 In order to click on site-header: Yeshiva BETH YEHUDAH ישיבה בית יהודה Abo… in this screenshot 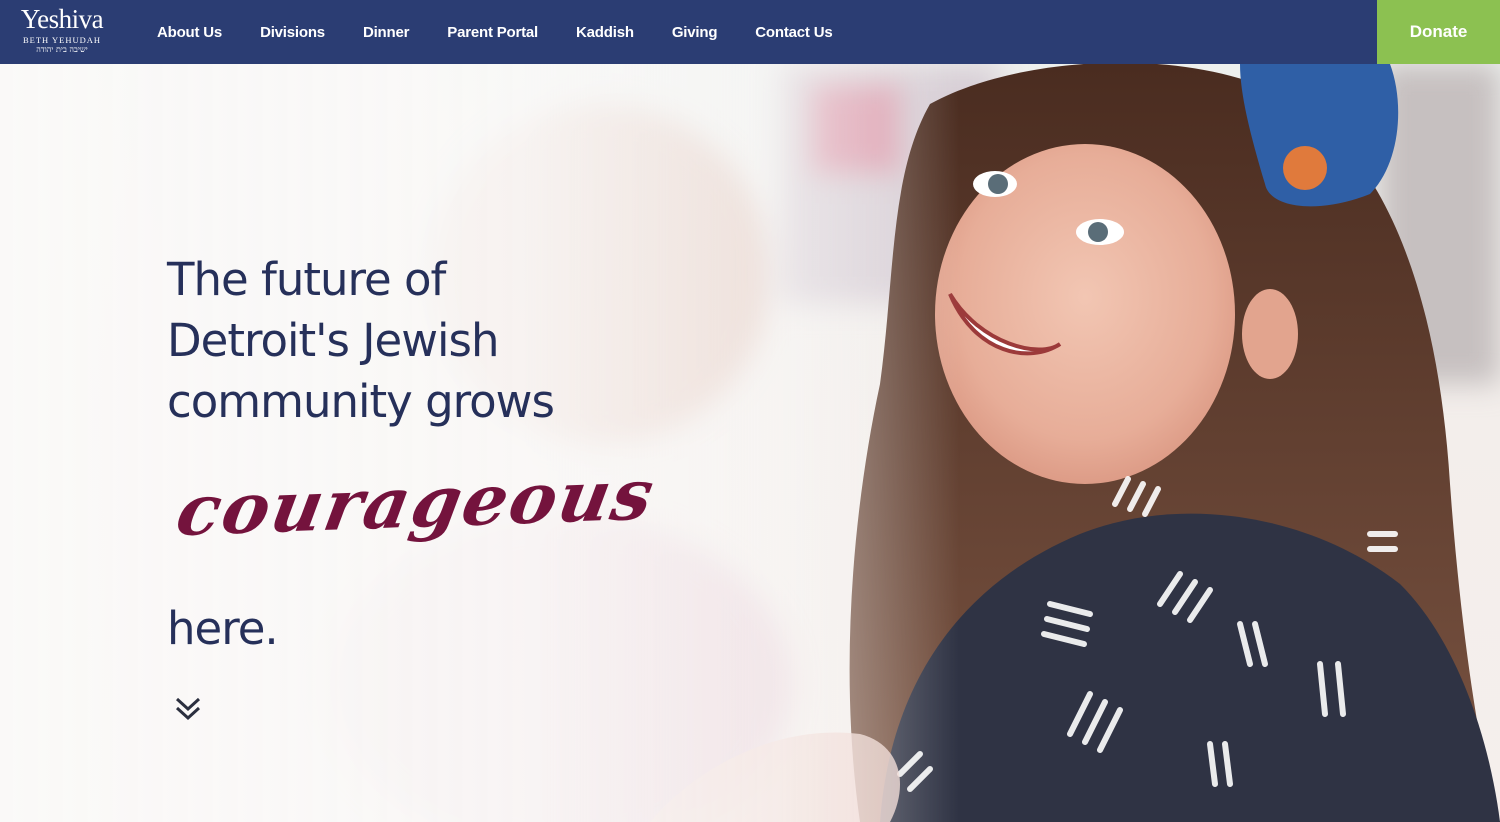, I will do `click(750, 32)`.